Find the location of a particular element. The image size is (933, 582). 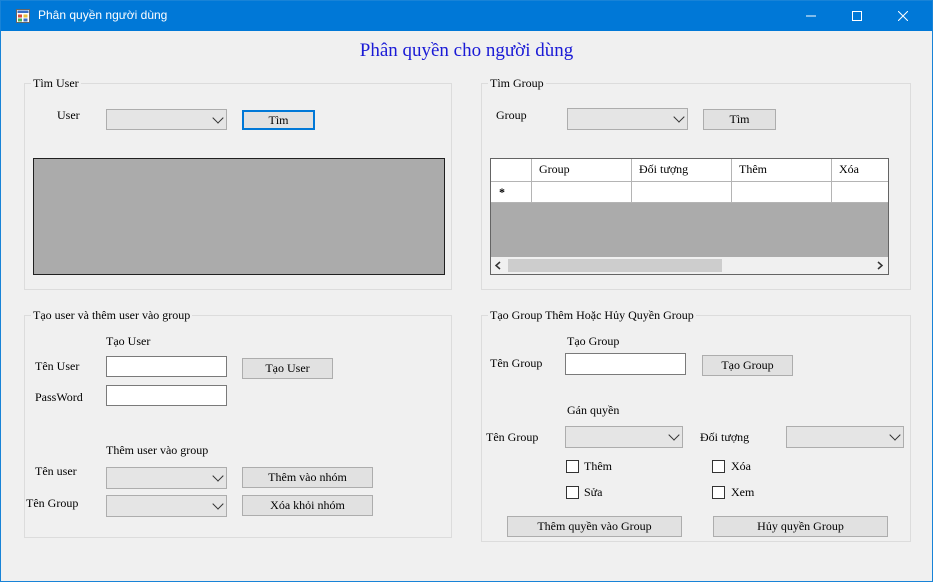

horizontal-scrollbar is located at coordinates (689, 265).